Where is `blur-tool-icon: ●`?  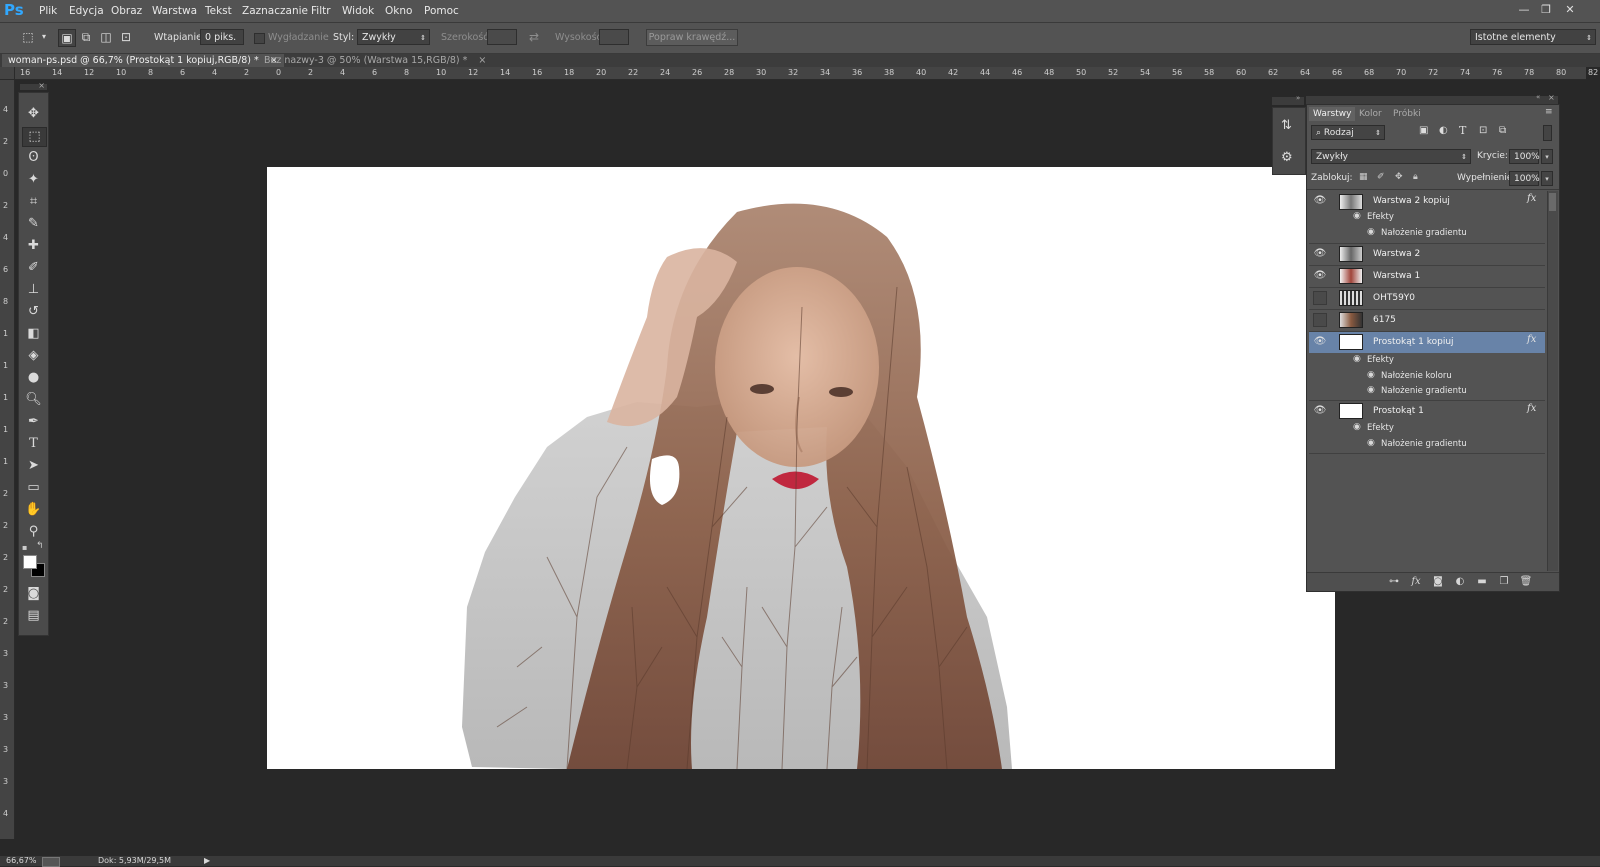 blur-tool-icon: ● is located at coordinates (33, 378).